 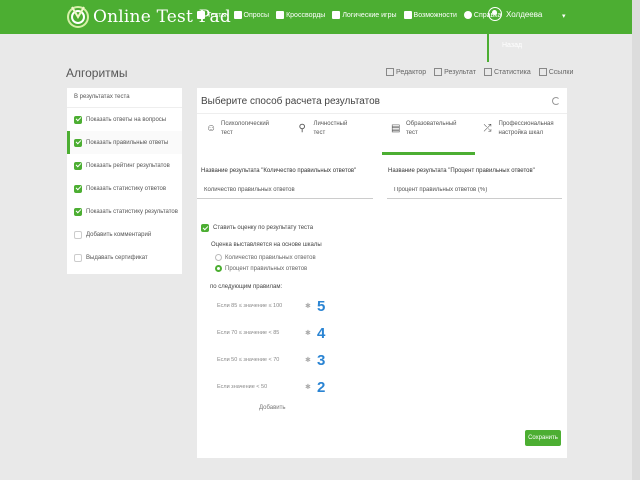 What do you see at coordinates (245, 124) in the screenshot?
I see `tab-label: Психологический` at bounding box center [245, 124].